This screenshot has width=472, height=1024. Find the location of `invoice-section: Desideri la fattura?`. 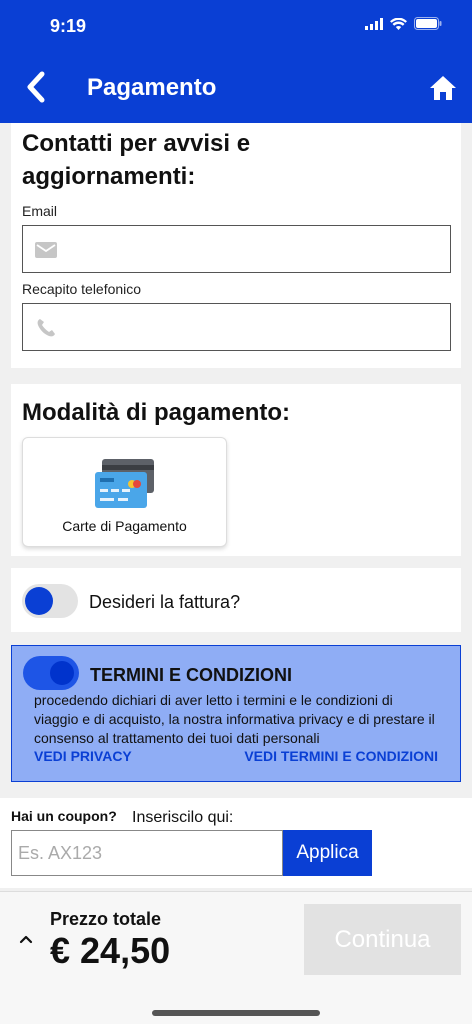

invoice-section: Desideri la fattura? is located at coordinates (236, 600).